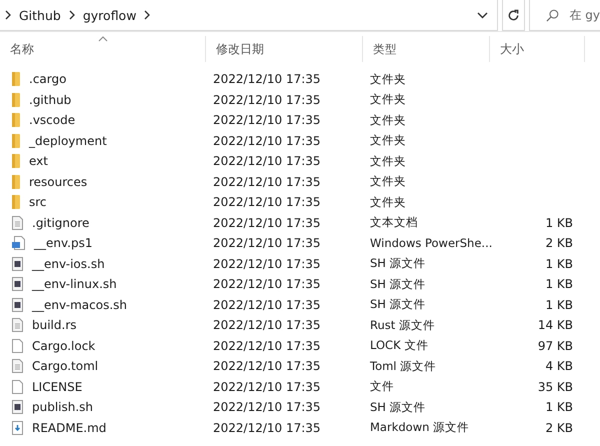  Describe the element at coordinates (399, 345) in the screenshot. I see `type-cell: LOCK 文件` at that location.